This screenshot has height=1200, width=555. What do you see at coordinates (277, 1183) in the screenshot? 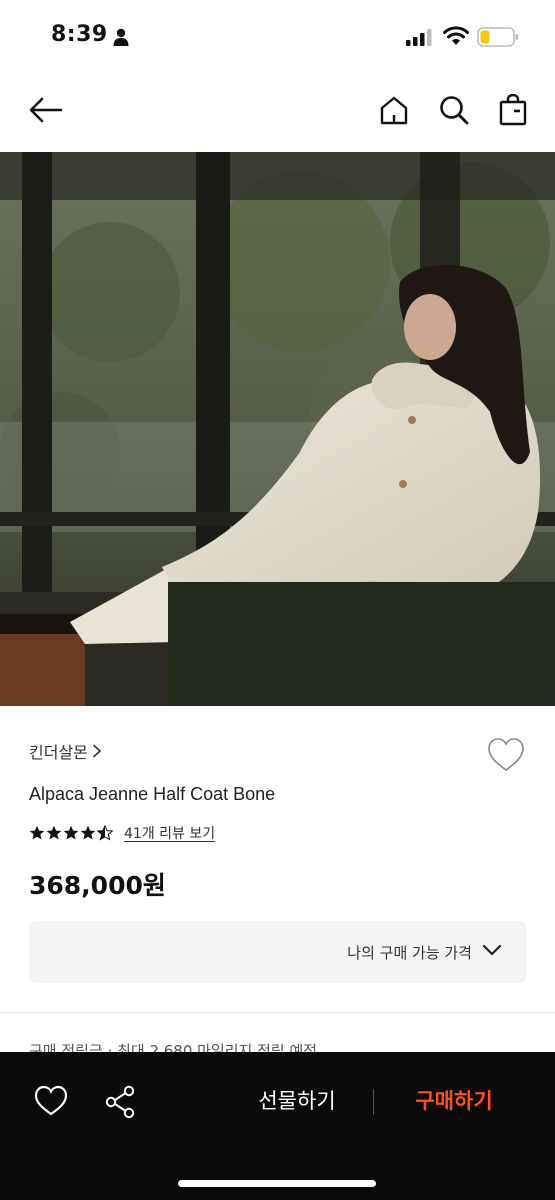
I see `home-indicator` at bounding box center [277, 1183].